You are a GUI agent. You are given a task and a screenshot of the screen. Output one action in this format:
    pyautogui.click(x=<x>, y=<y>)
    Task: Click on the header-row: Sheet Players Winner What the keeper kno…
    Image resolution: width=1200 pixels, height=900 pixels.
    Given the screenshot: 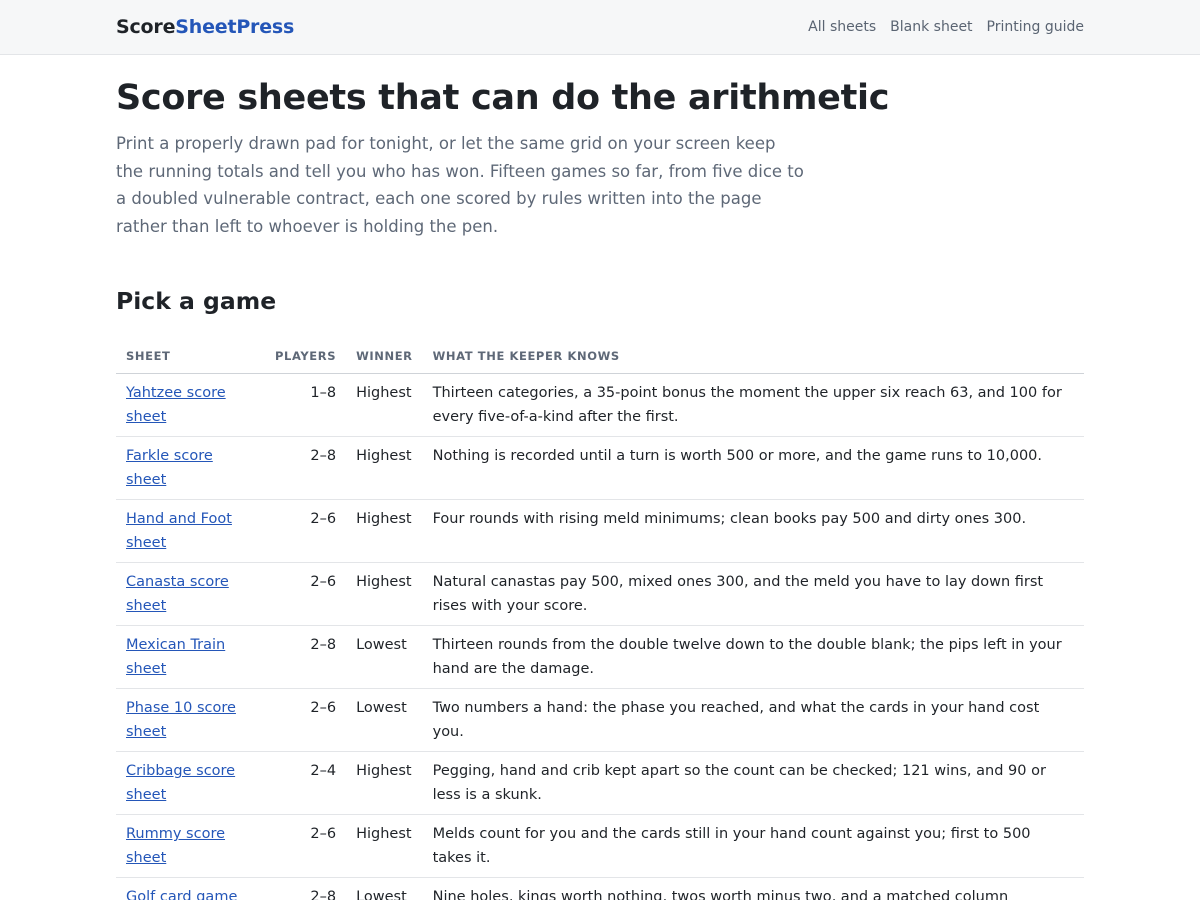 What is the action you would take?
    pyautogui.click(x=600, y=361)
    